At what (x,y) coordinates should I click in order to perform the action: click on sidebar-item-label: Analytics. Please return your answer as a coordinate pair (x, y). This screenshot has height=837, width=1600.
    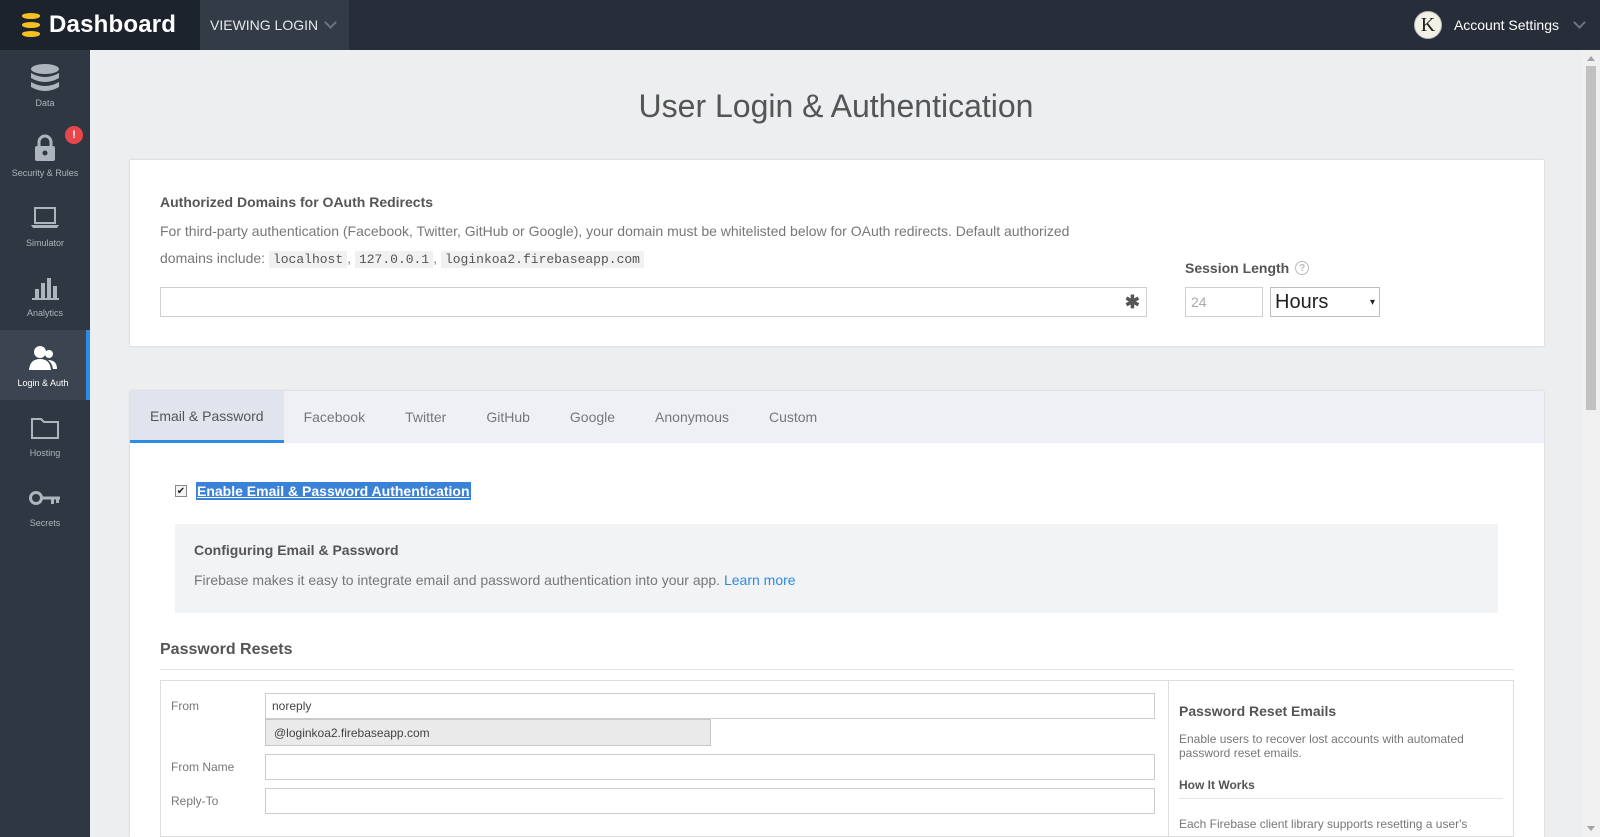
    Looking at the image, I should click on (44, 312).